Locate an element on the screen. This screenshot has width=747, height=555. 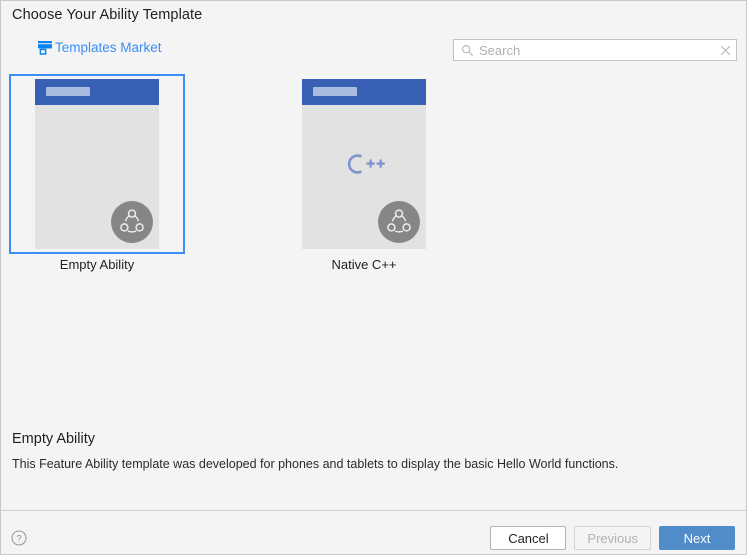
page-title: Choose Your Ability Template is located at coordinates (107, 15).